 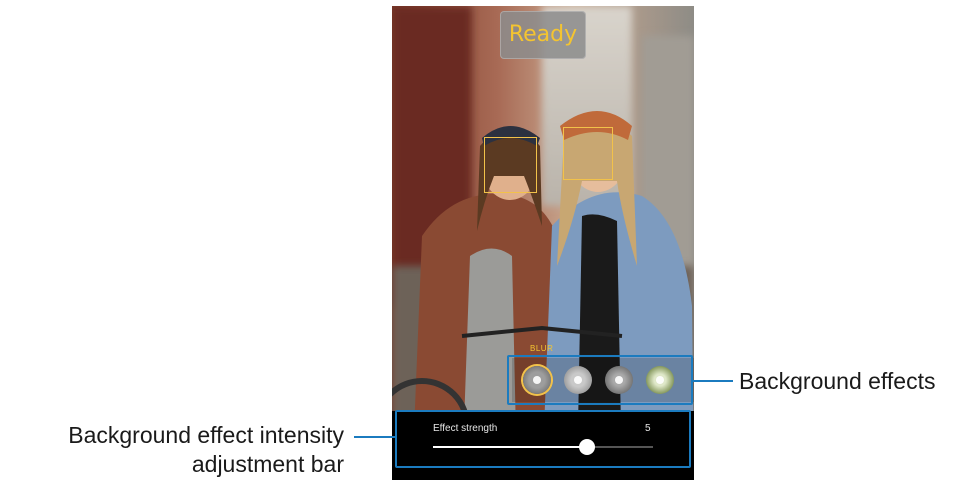 I want to click on effects-callout-label: Background effects, so click(x=837, y=381).